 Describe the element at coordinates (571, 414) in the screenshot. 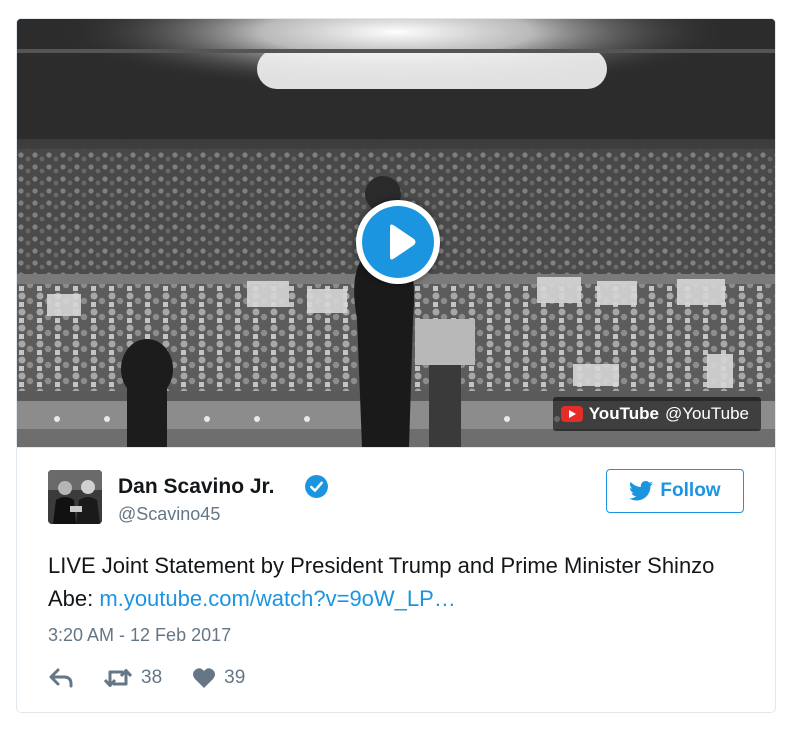

I see `youtube-logo-icon` at that location.